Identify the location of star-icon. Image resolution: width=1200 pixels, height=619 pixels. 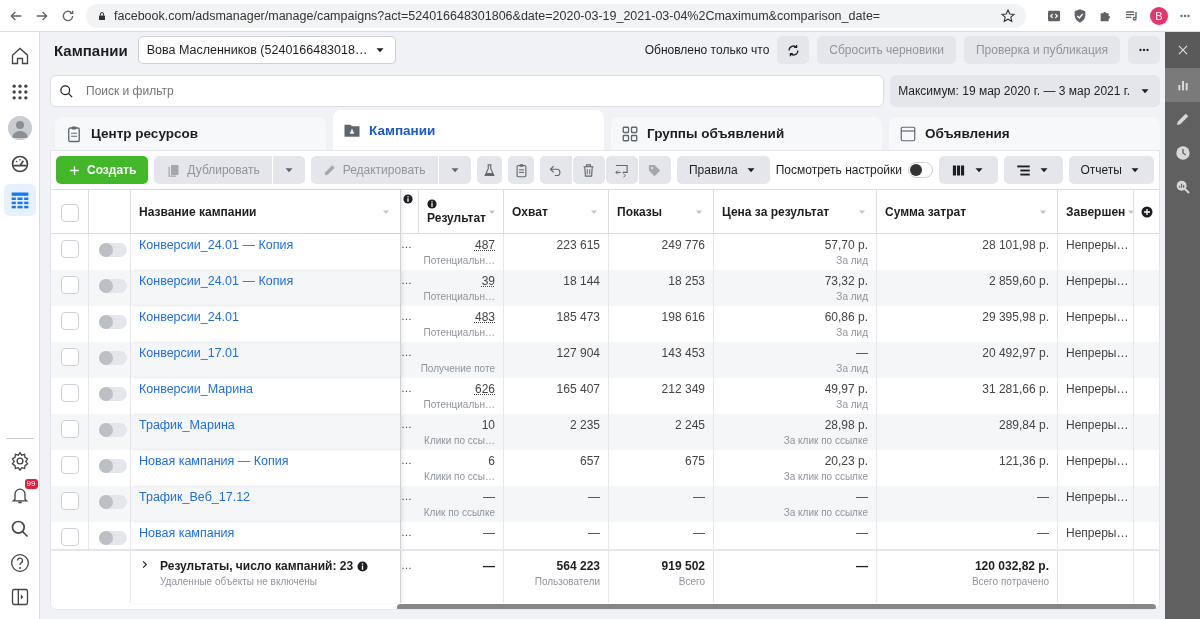
(1008, 15).